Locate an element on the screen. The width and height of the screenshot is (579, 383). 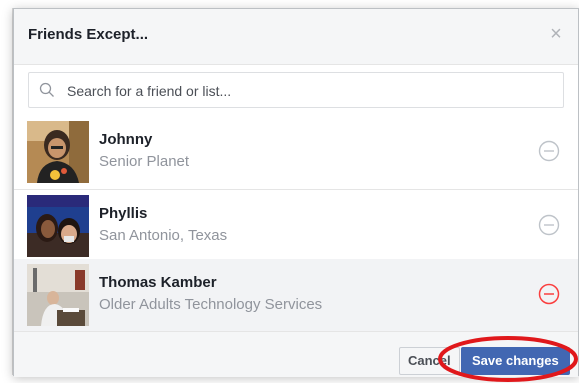
save-changes-button: Save changes is located at coordinates (515, 361).